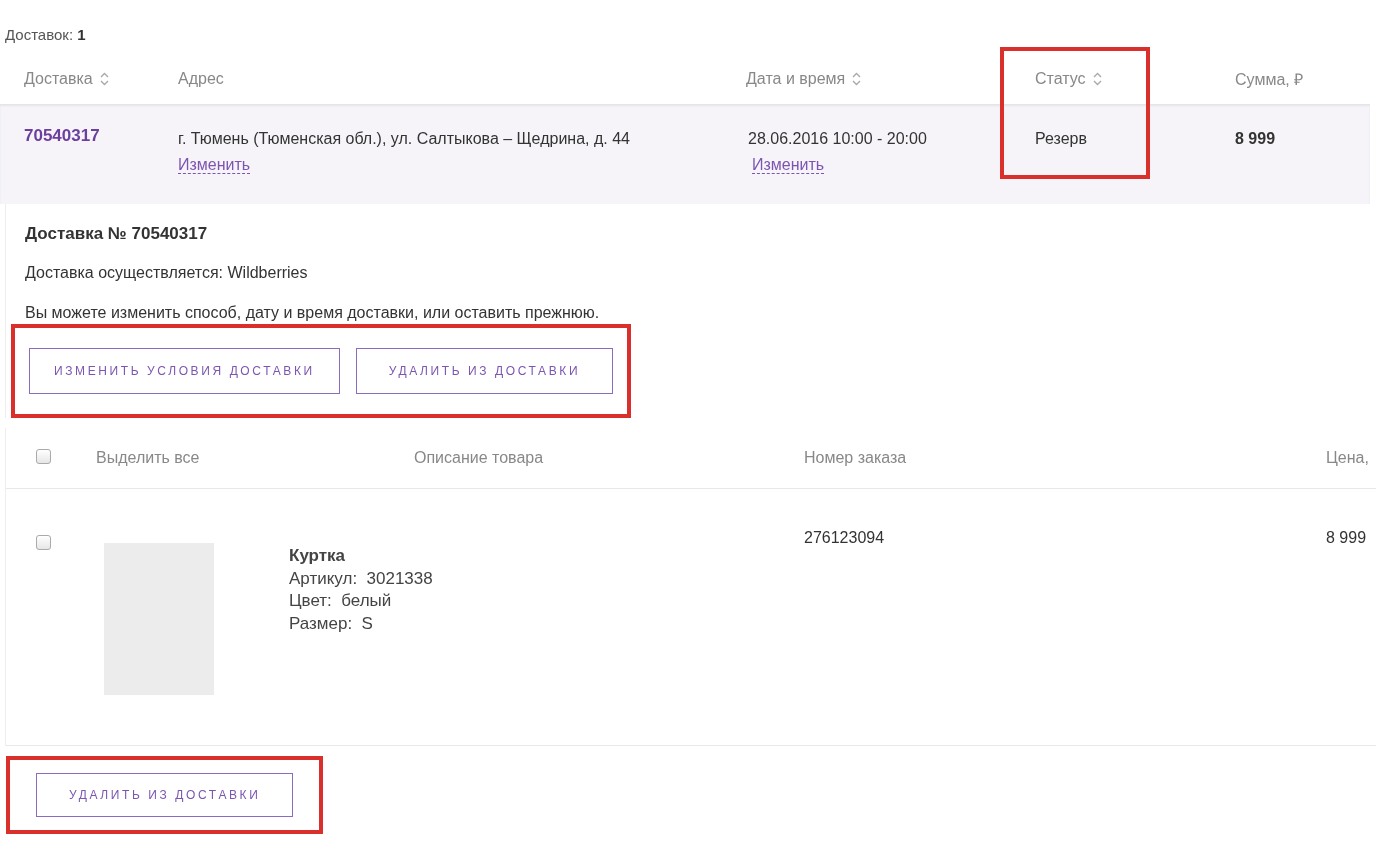 This screenshot has width=1383, height=864. I want to click on status-text: Резерв, so click(1061, 139).